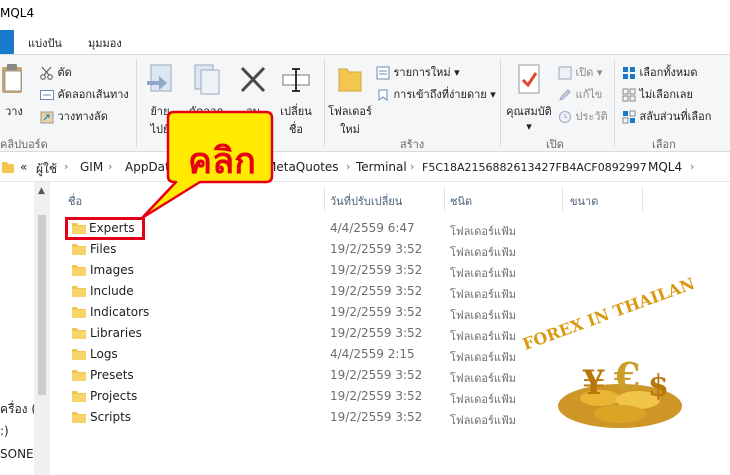 Image resolution: width=730 pixels, height=475 pixels. Describe the element at coordinates (222, 161) in the screenshot. I see `callout-click-label: คลิก` at that location.